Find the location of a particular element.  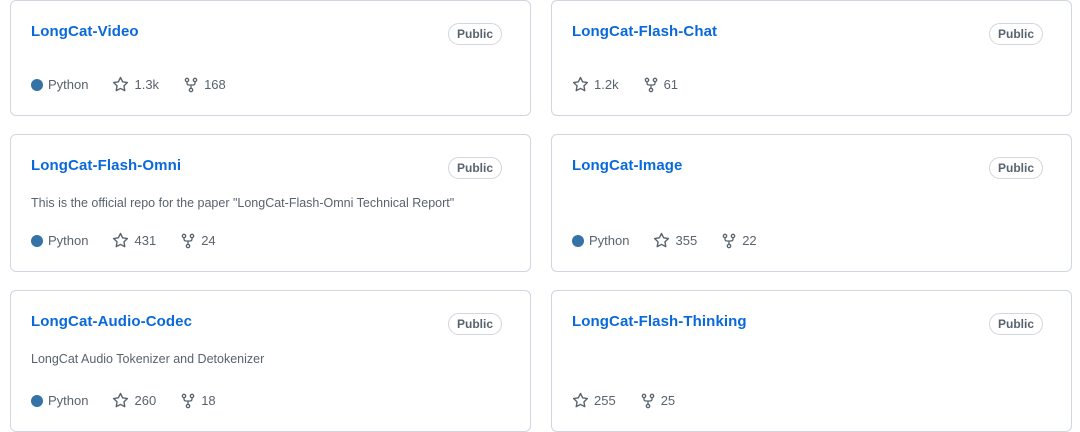

repo-meta: Python 260 18 is located at coordinates (135, 400).